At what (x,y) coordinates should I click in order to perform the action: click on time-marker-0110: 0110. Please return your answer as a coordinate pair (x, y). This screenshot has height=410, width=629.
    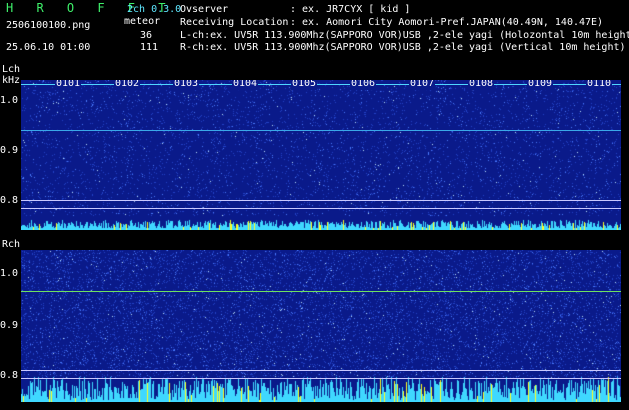
    Looking at the image, I should click on (599, 85).